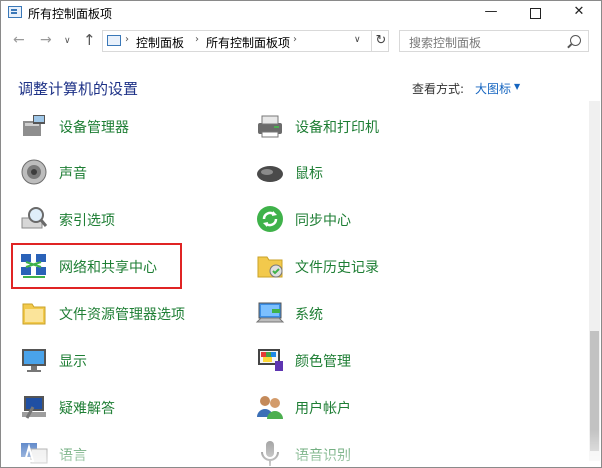 This screenshot has height=468, width=602. Describe the element at coordinates (323, 456) in the screenshot. I see `item-label: 语音识别` at that location.